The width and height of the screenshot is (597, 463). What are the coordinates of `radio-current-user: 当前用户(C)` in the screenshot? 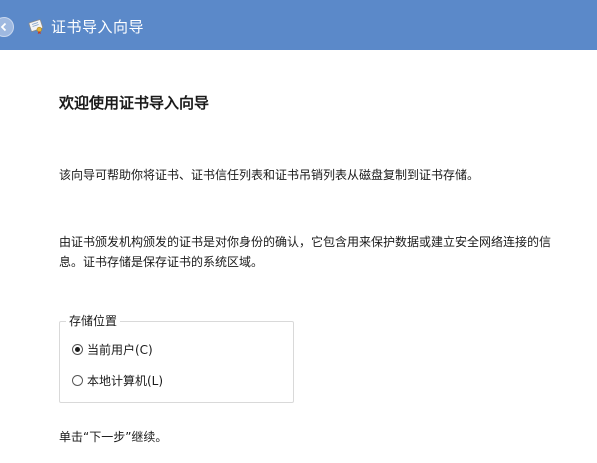 It's located at (112, 349).